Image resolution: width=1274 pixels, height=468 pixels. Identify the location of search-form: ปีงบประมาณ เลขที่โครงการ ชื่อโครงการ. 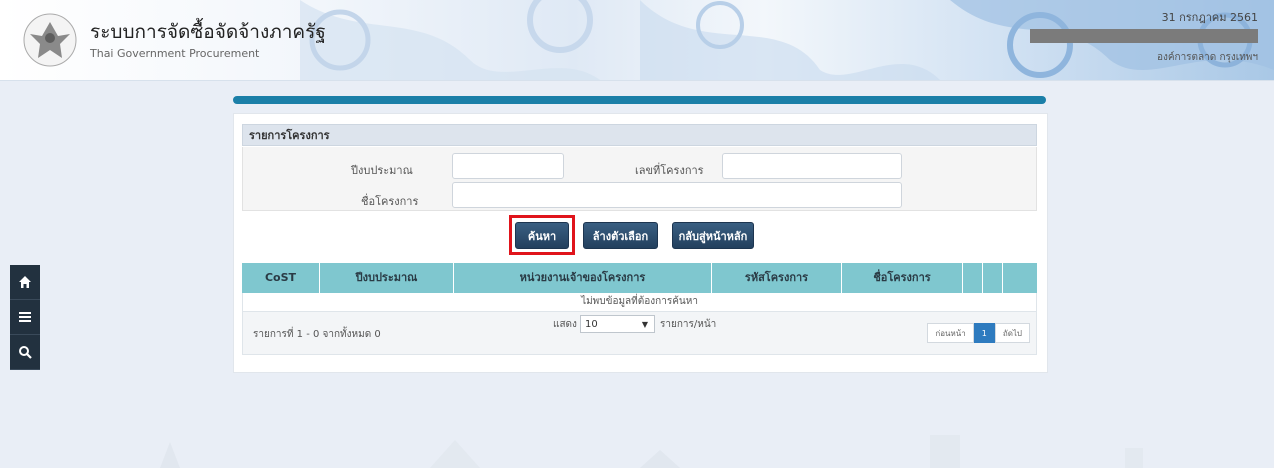
(639, 179).